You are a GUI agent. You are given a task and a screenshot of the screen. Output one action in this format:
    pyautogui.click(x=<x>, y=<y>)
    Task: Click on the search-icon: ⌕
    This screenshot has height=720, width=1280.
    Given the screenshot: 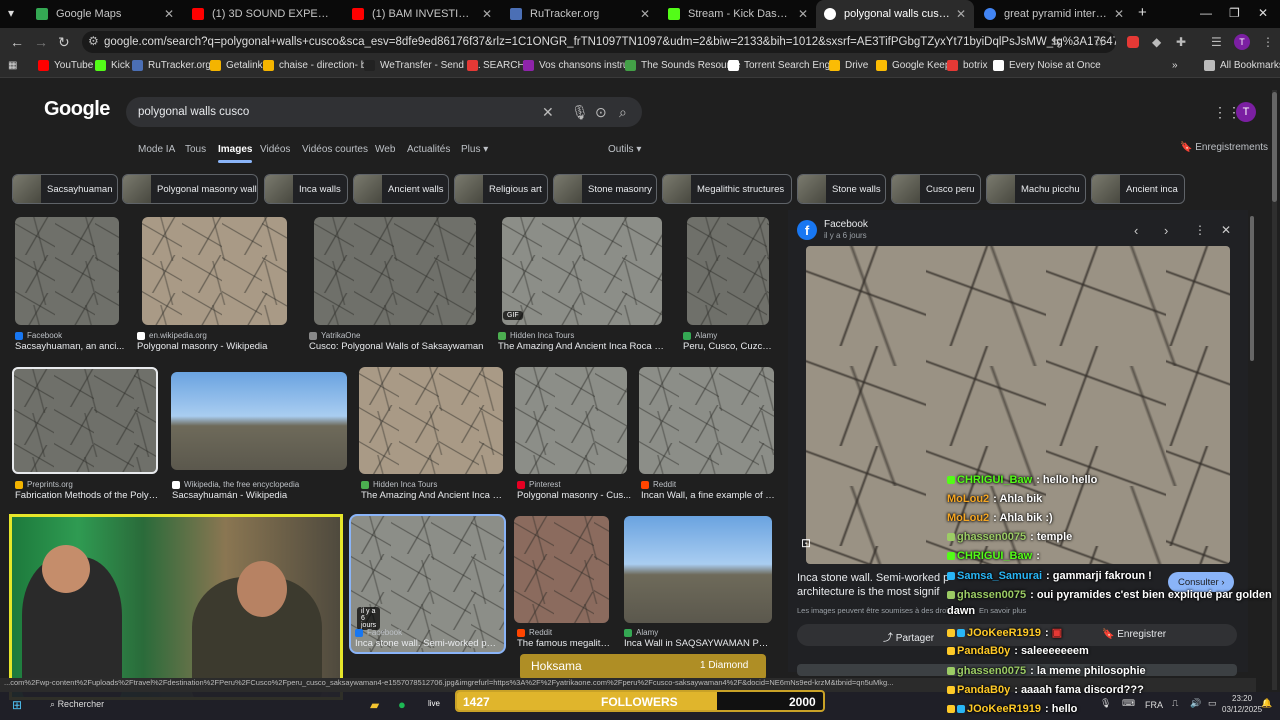 What is the action you would take?
    pyautogui.click(x=623, y=112)
    